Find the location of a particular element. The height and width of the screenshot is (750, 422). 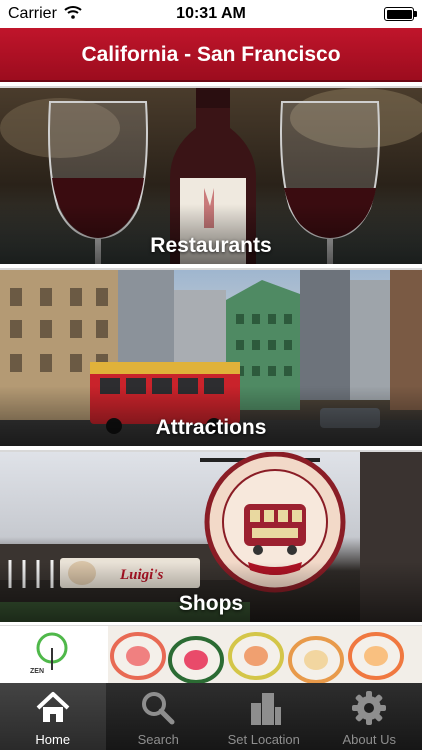

status-time: 10:31 AM is located at coordinates (211, 13).